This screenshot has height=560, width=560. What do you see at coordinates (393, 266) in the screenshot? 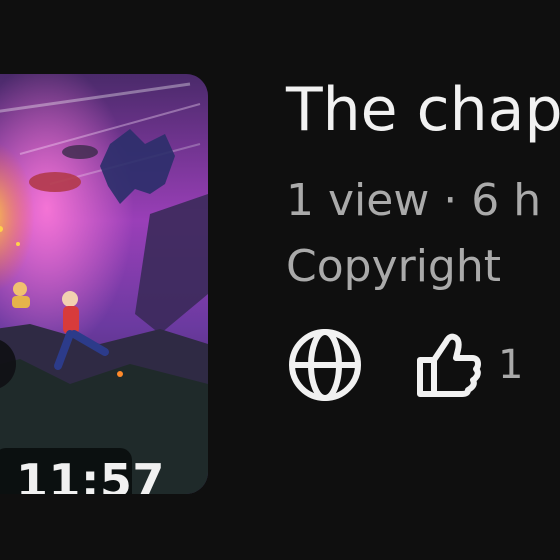
I see `copyright-text: Copyright` at bounding box center [393, 266].